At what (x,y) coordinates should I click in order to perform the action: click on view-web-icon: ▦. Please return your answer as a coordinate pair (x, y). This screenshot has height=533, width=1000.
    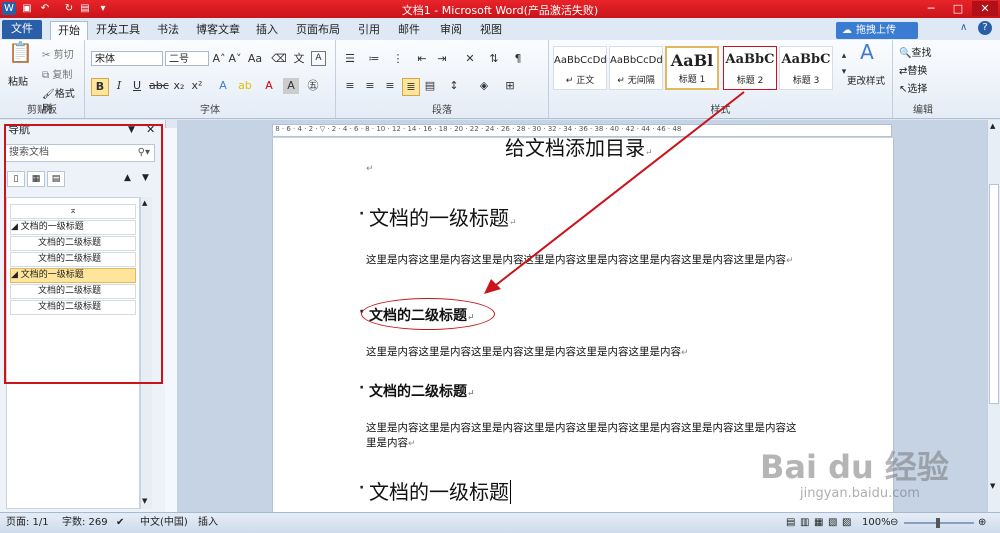
    Looking at the image, I should click on (818, 523).